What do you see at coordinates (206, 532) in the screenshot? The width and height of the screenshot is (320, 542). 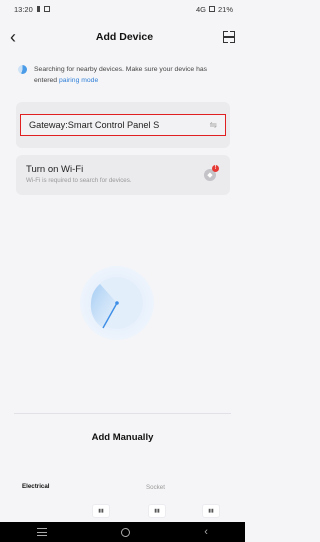 I see `back-icon: ‹` at bounding box center [206, 532].